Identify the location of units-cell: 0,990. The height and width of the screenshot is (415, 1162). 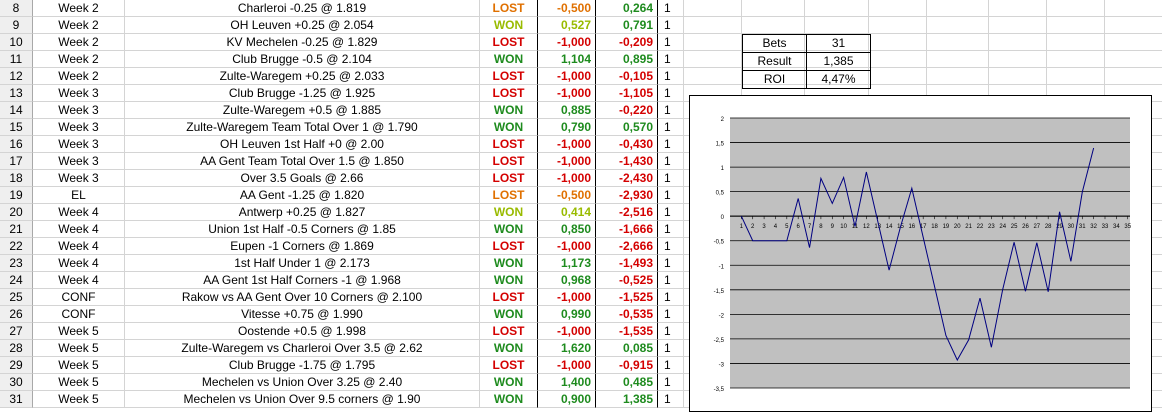
(567, 314).